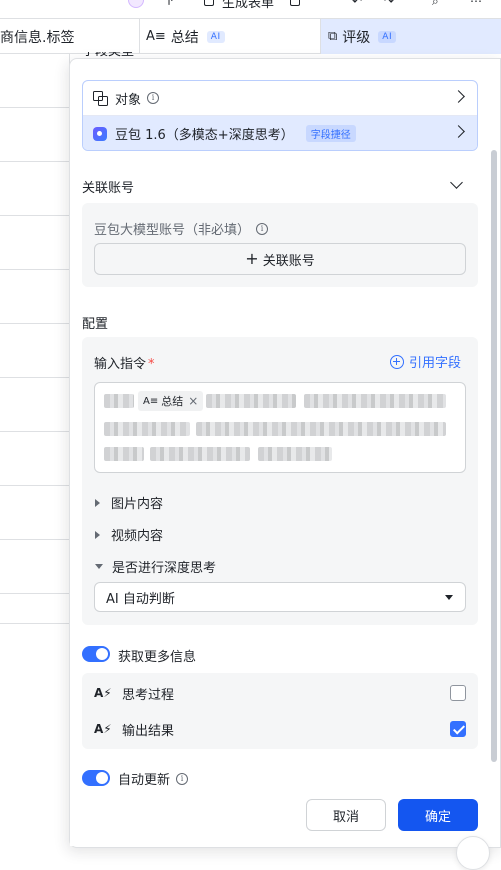 This screenshot has height=870, width=501. Describe the element at coordinates (280, 693) in the screenshot. I see `option-thinking-process: A⚡ 思考过程` at that location.